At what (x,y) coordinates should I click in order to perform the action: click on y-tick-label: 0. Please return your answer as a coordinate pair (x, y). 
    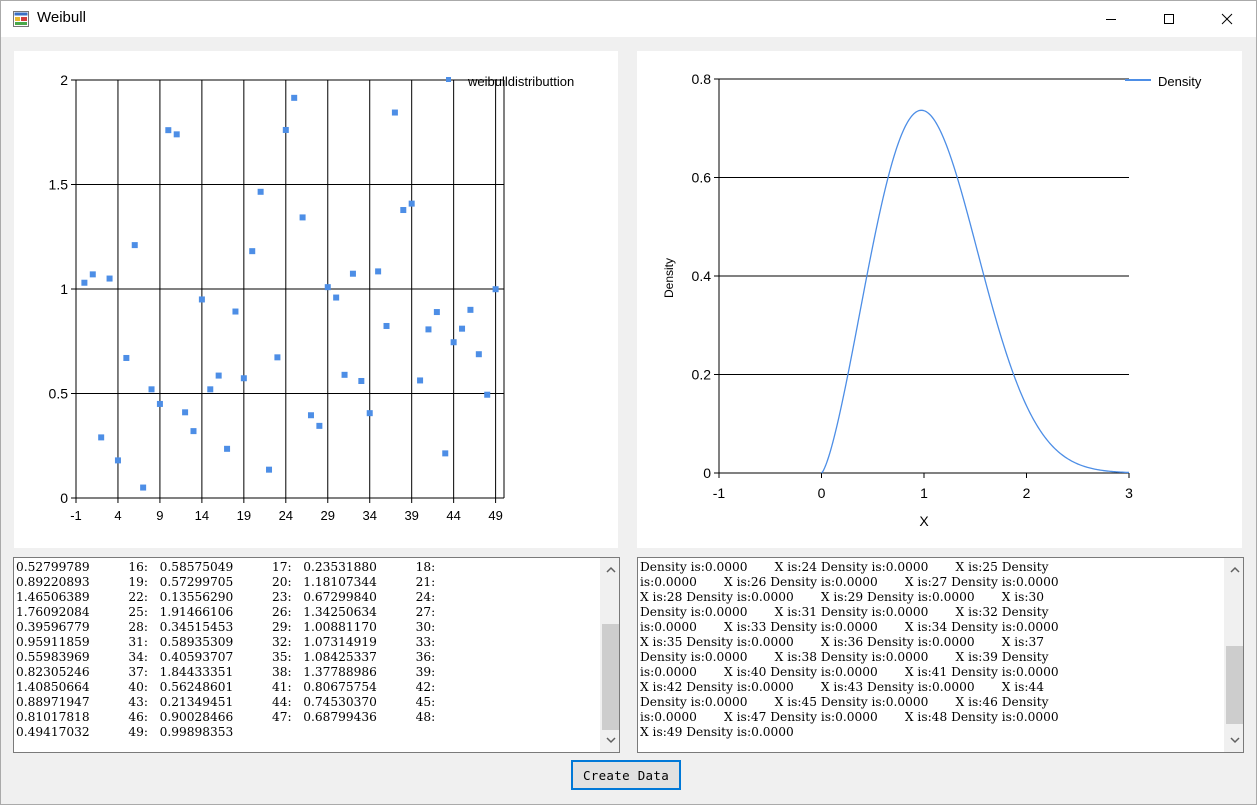
    Looking at the image, I should click on (64, 498).